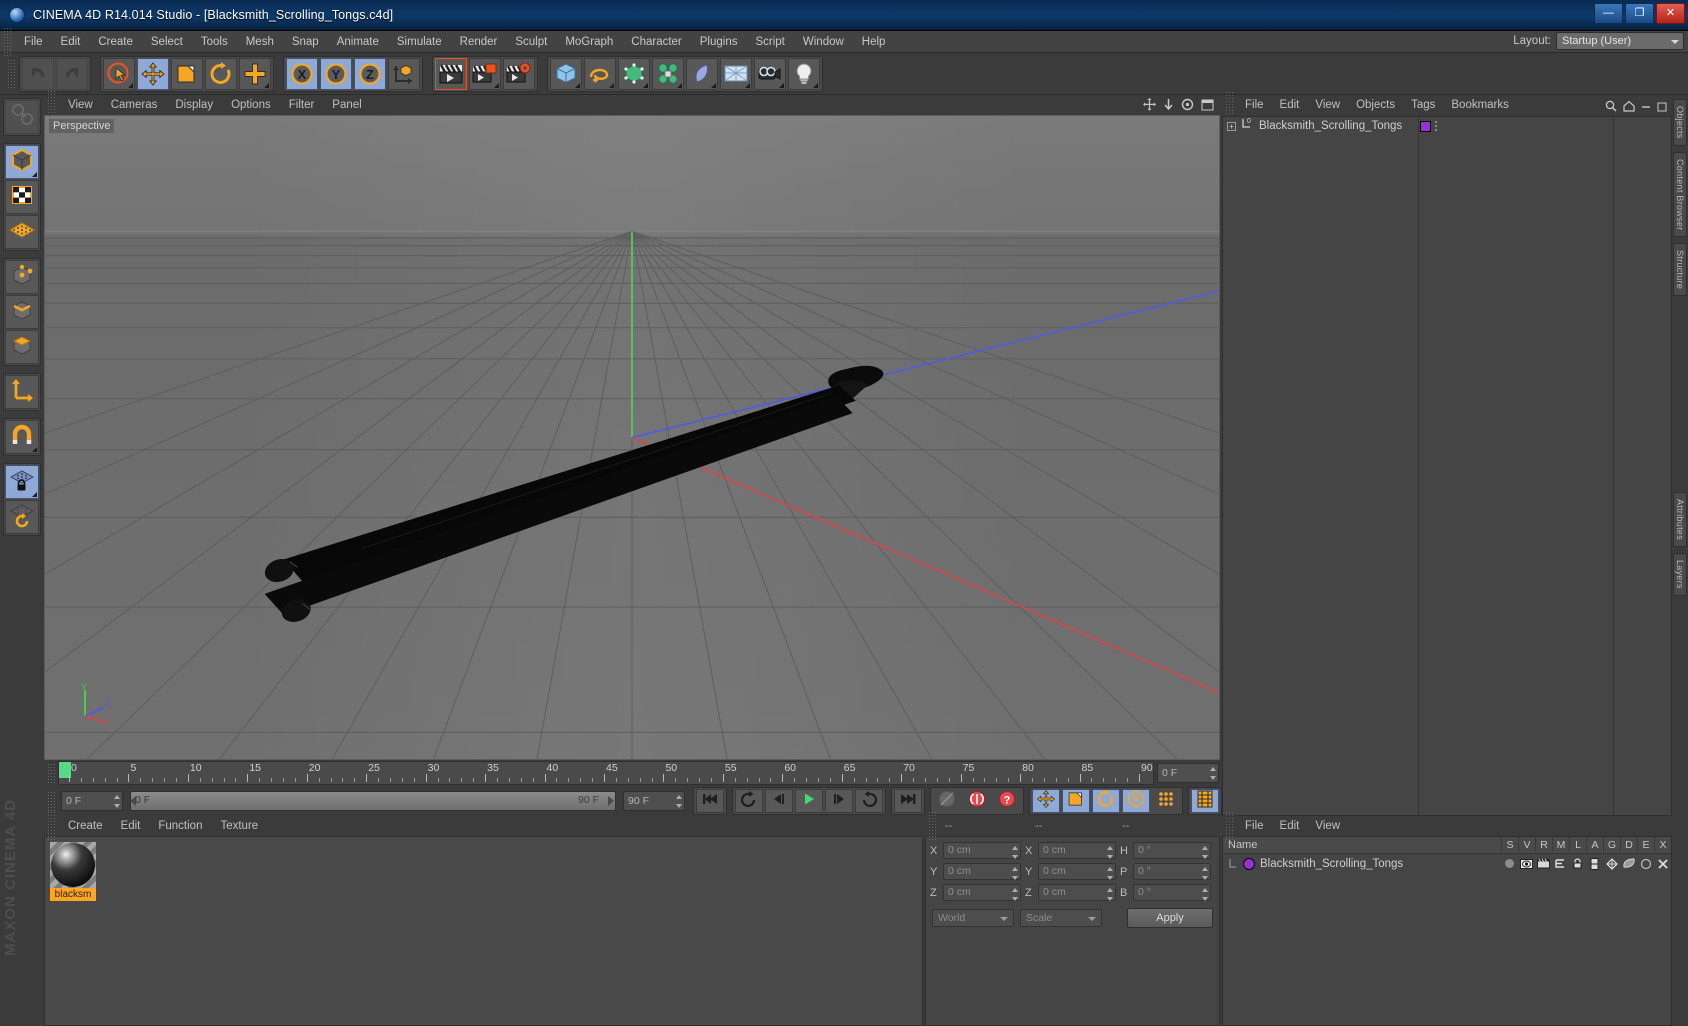  What do you see at coordinates (22, 482) in the screenshot?
I see `lock-workplane-button` at bounding box center [22, 482].